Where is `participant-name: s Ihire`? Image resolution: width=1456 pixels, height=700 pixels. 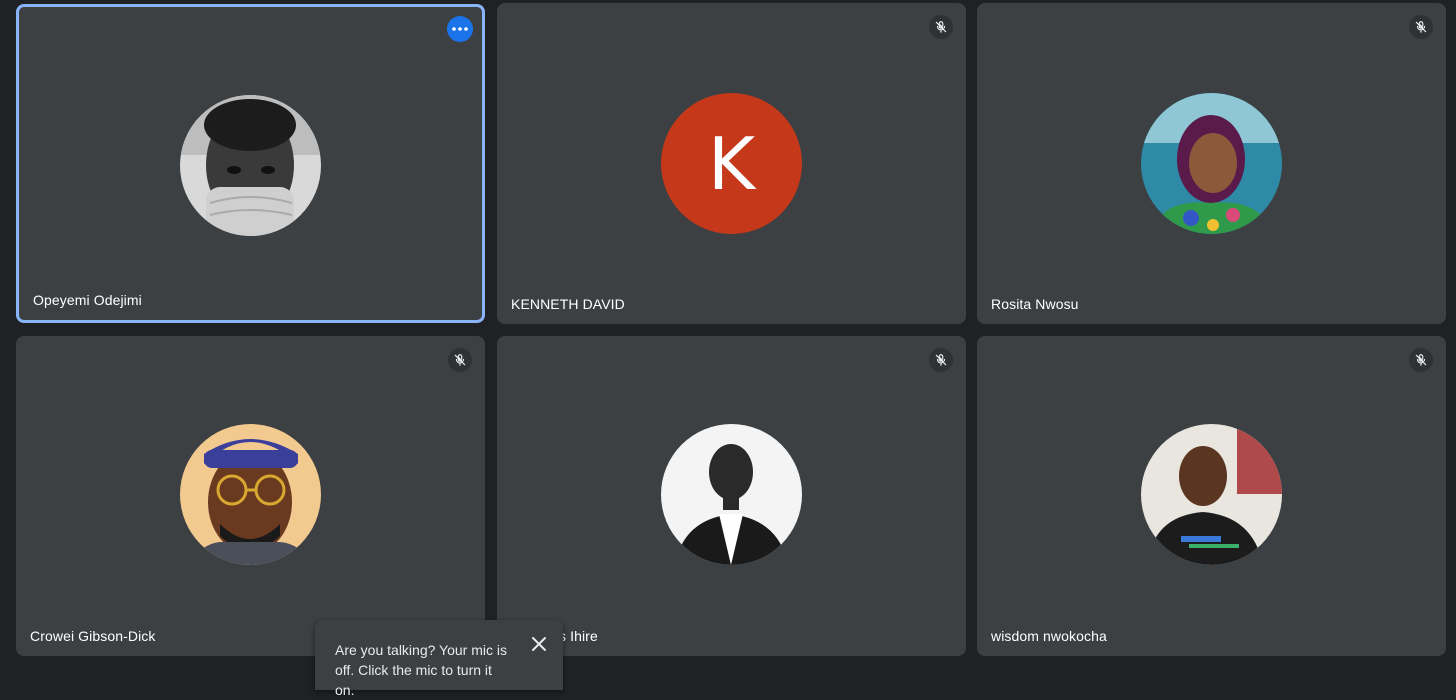
participant-name: s Ihire is located at coordinates (578, 636).